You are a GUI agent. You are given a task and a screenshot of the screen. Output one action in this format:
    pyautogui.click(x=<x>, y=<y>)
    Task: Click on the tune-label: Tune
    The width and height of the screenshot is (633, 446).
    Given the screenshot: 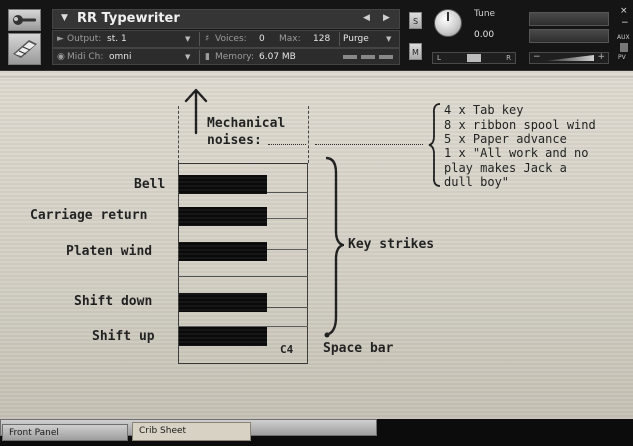 What is the action you would take?
    pyautogui.click(x=485, y=14)
    